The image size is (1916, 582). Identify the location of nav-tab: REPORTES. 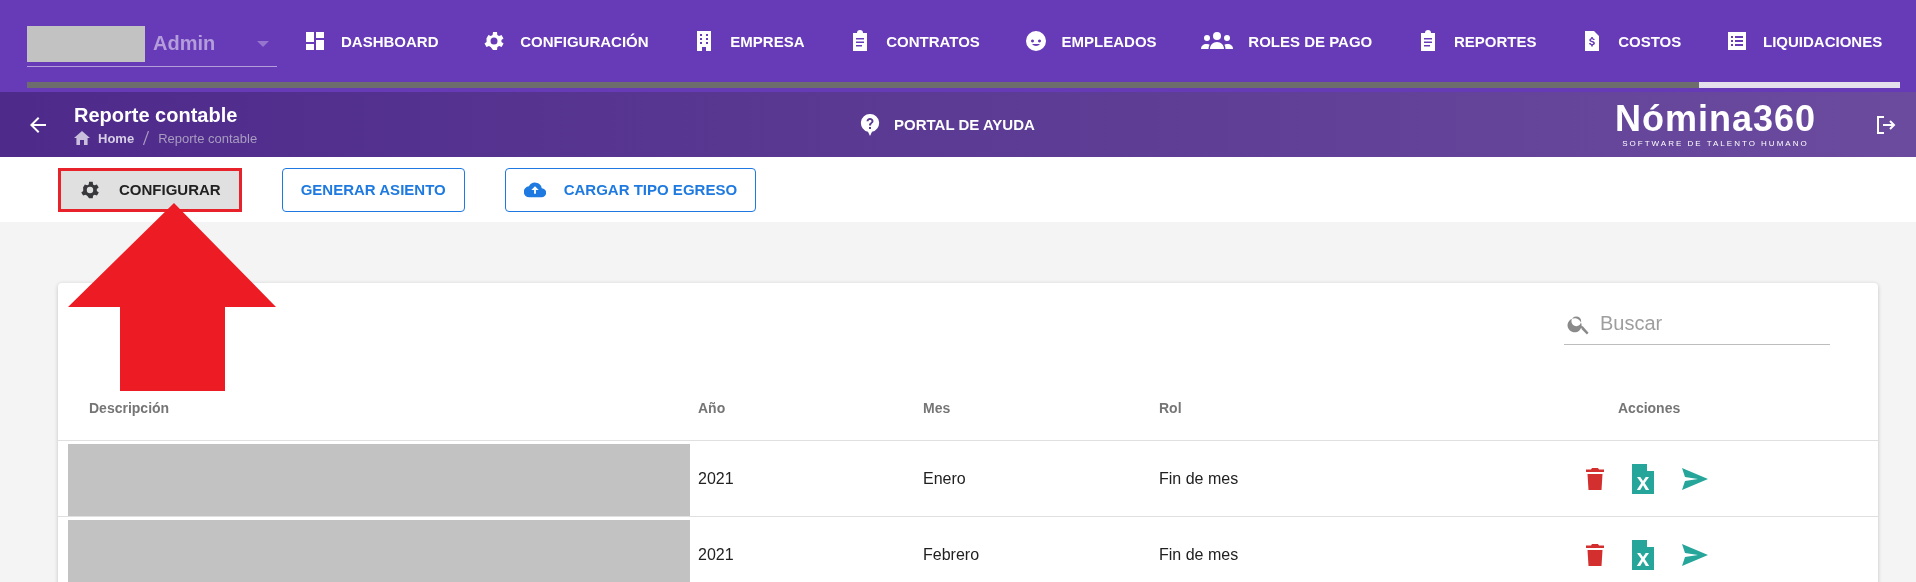
(1472, 46).